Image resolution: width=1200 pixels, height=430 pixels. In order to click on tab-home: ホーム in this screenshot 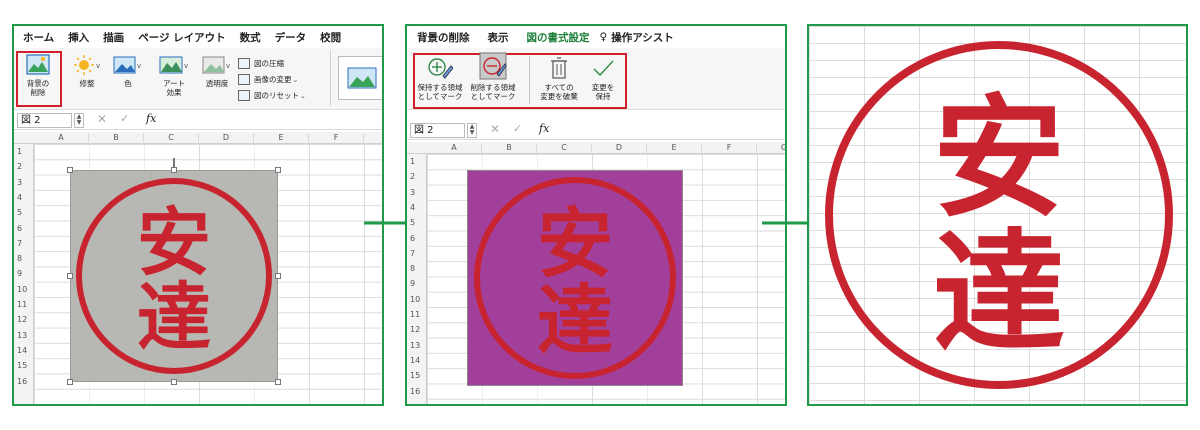, I will do `click(38, 37)`.